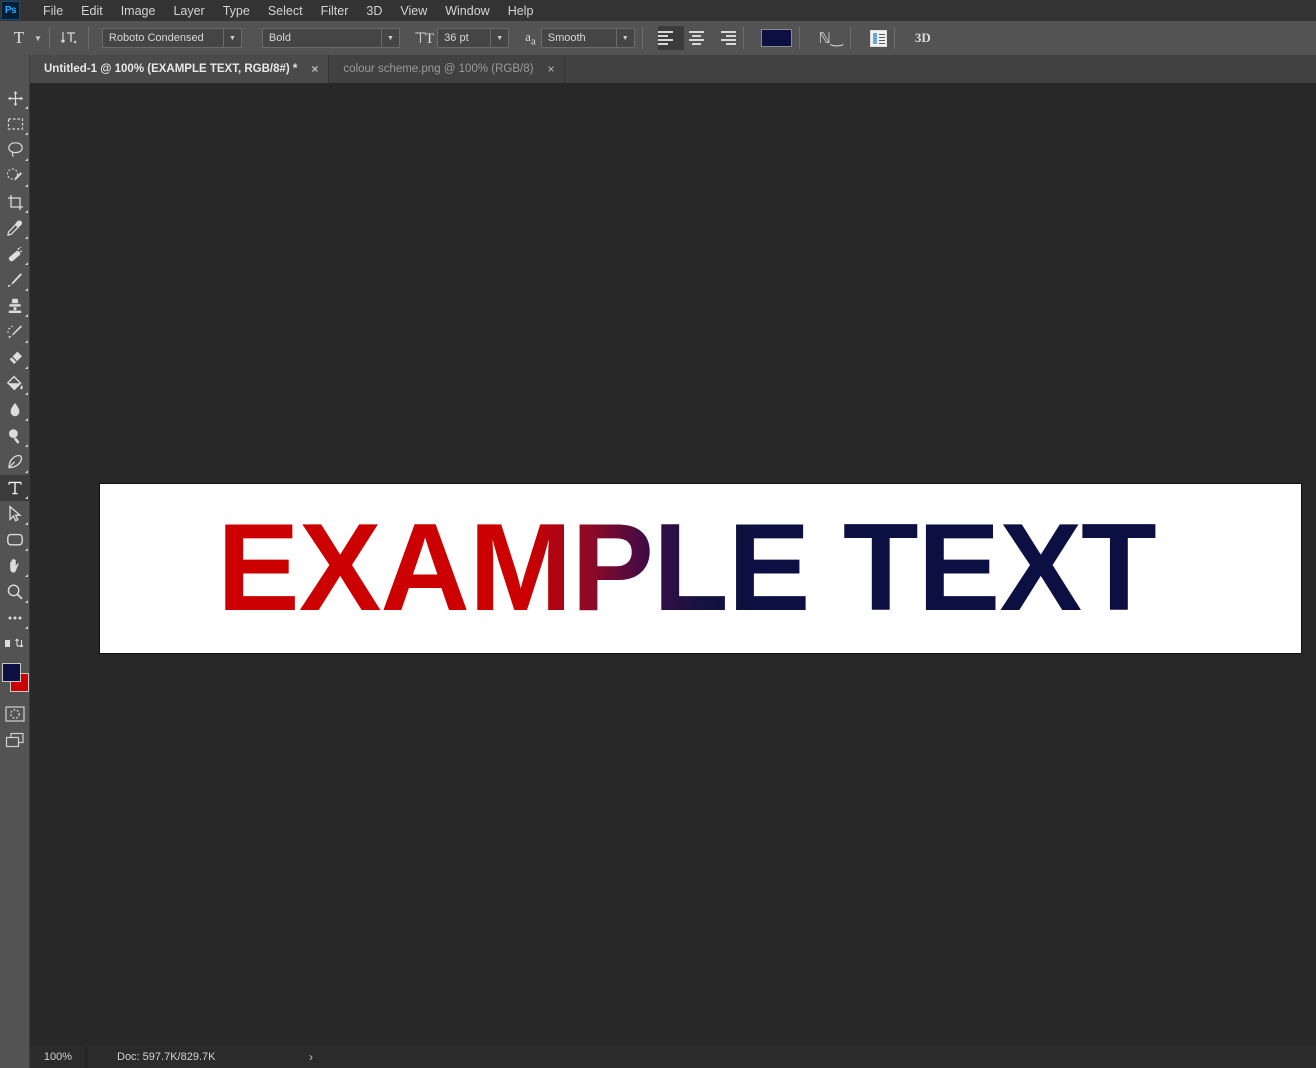  What do you see at coordinates (166, 1057) in the screenshot?
I see `document-size-label: Doc: 597.7K/829.7K` at bounding box center [166, 1057].